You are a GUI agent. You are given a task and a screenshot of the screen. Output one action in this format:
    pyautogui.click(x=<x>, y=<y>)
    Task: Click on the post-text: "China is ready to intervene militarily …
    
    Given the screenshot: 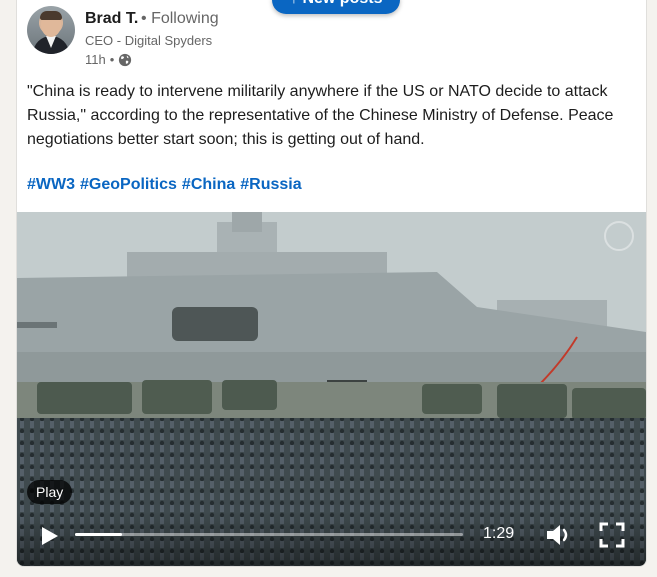 What is the action you would take?
    pyautogui.click(x=320, y=115)
    